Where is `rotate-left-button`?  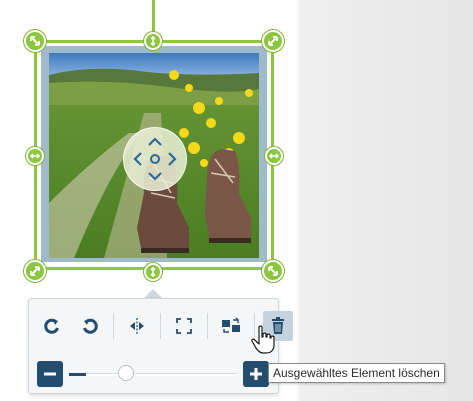
rotate-left-button is located at coordinates (90, 326).